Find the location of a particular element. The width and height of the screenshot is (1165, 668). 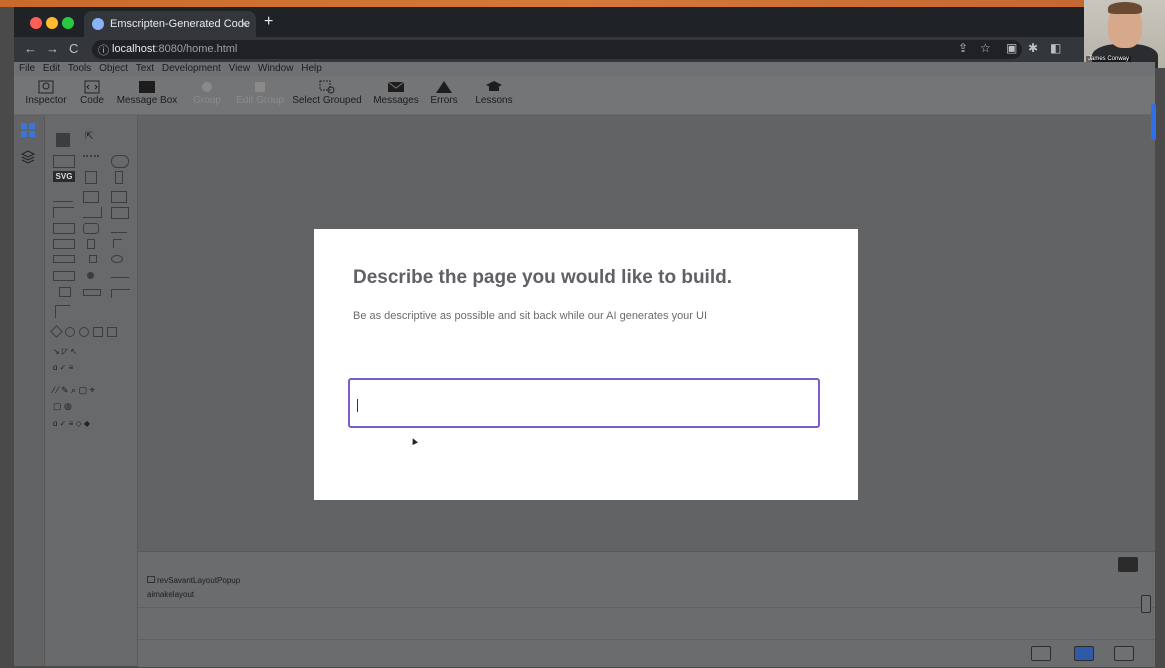

tree-widget-icon is located at coordinates (119, 177).